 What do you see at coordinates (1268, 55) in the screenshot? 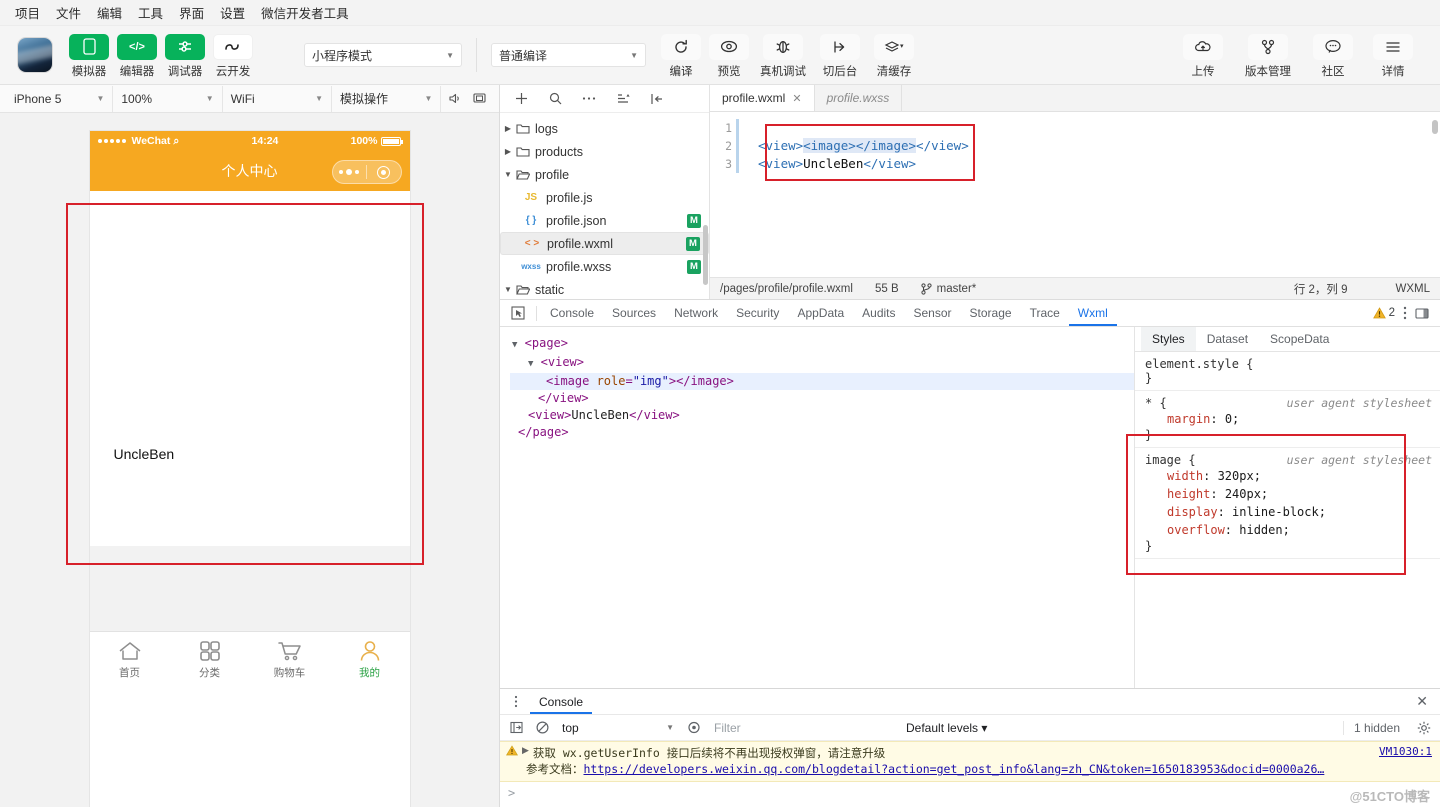
I see `toolbar-button-version: 版本管理` at bounding box center [1268, 55].